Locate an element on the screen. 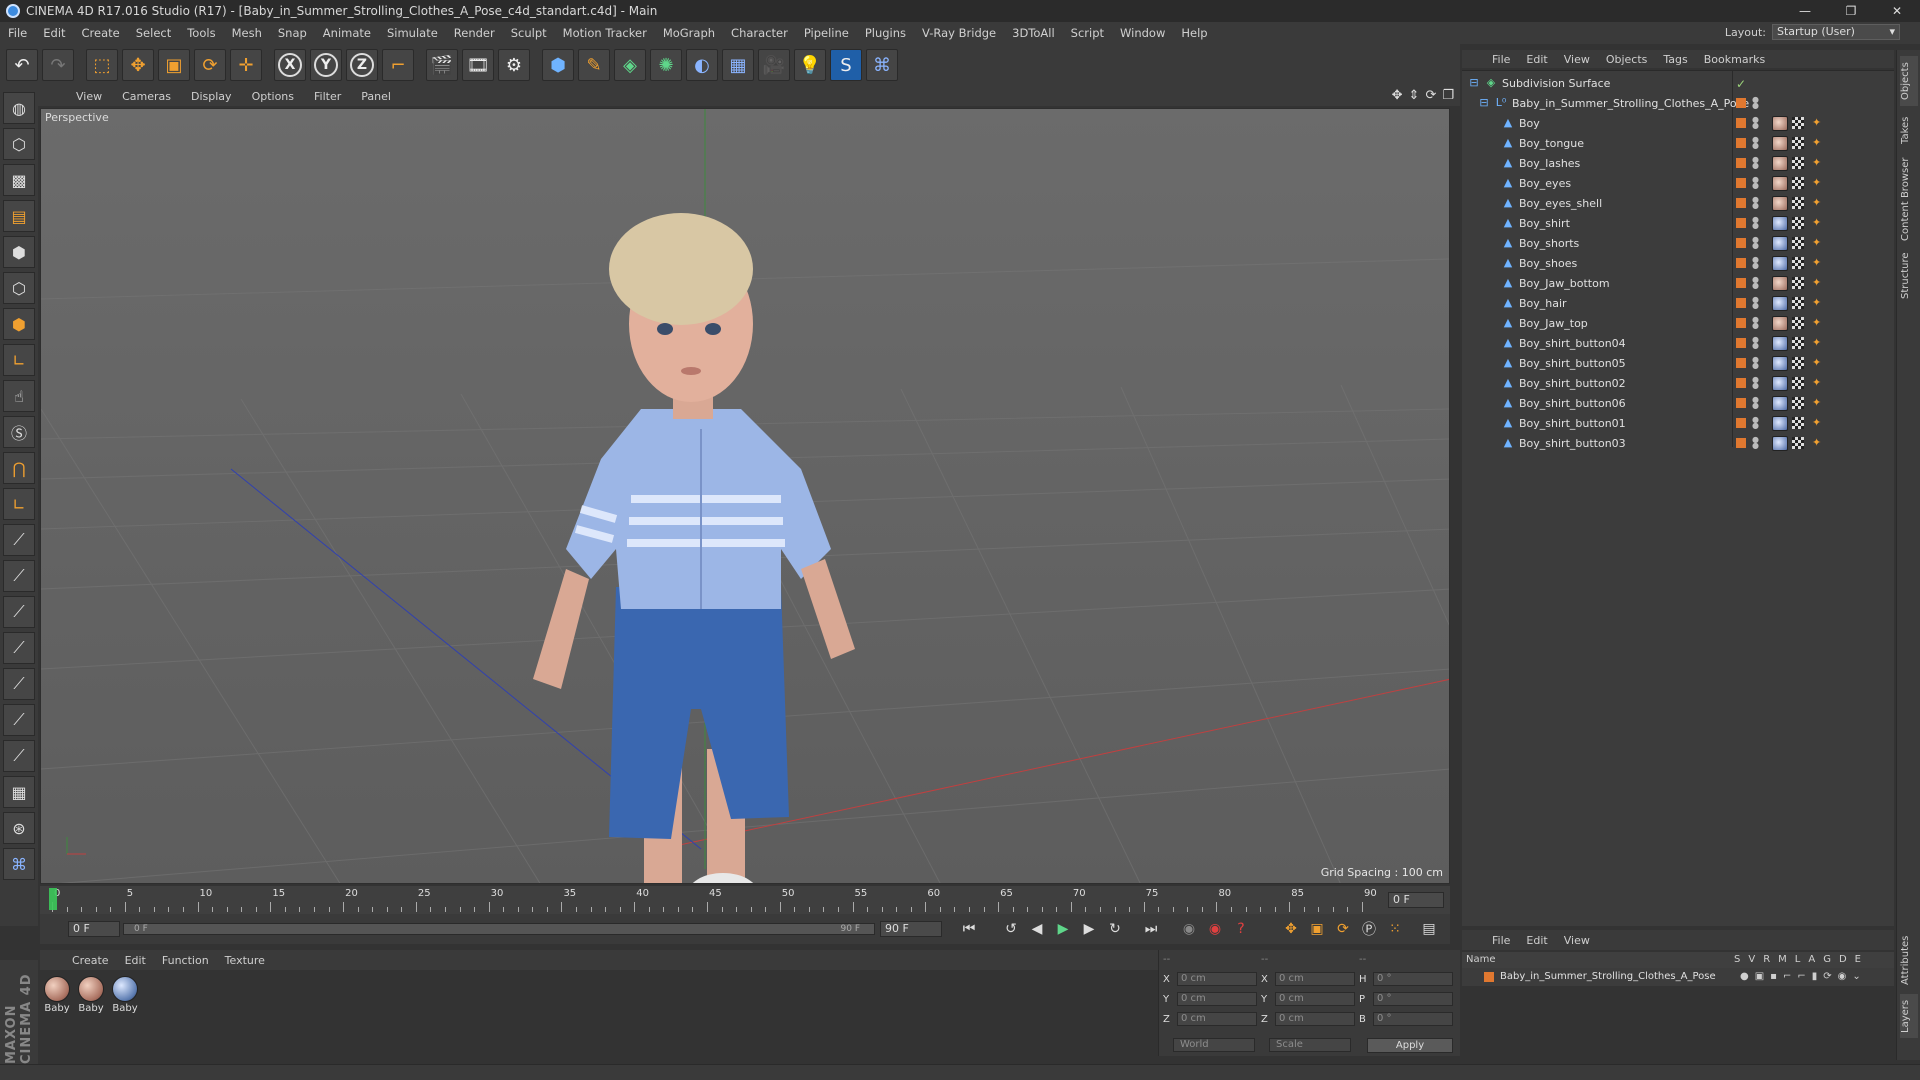 Image resolution: width=1920 pixels, height=1080 pixels. layout-dropdown: Startup (User) is located at coordinates (1836, 32).